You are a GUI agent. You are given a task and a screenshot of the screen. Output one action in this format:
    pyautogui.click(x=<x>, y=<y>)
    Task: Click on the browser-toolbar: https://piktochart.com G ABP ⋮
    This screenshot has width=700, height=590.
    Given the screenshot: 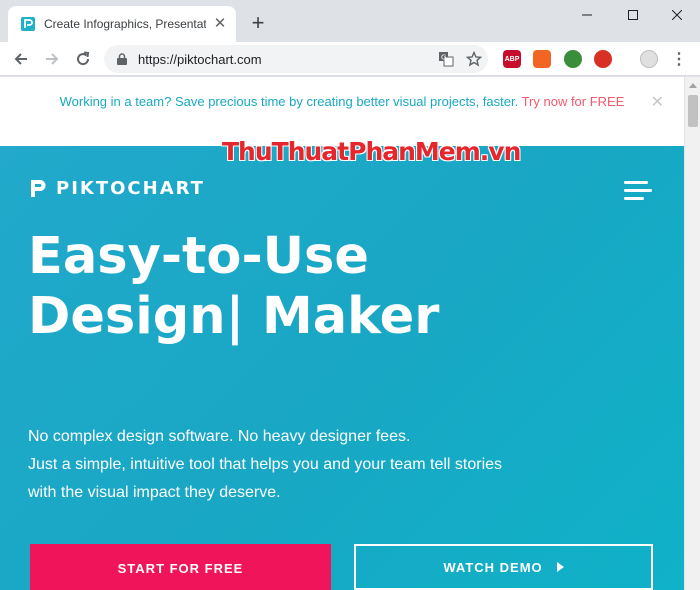 What is the action you would take?
    pyautogui.click(x=350, y=59)
    